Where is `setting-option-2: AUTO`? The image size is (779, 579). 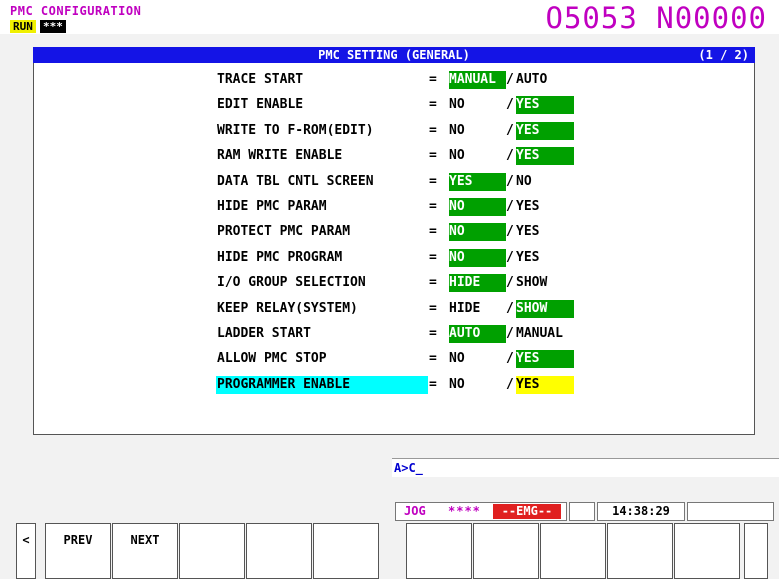
setting-option-2: AUTO is located at coordinates (531, 80).